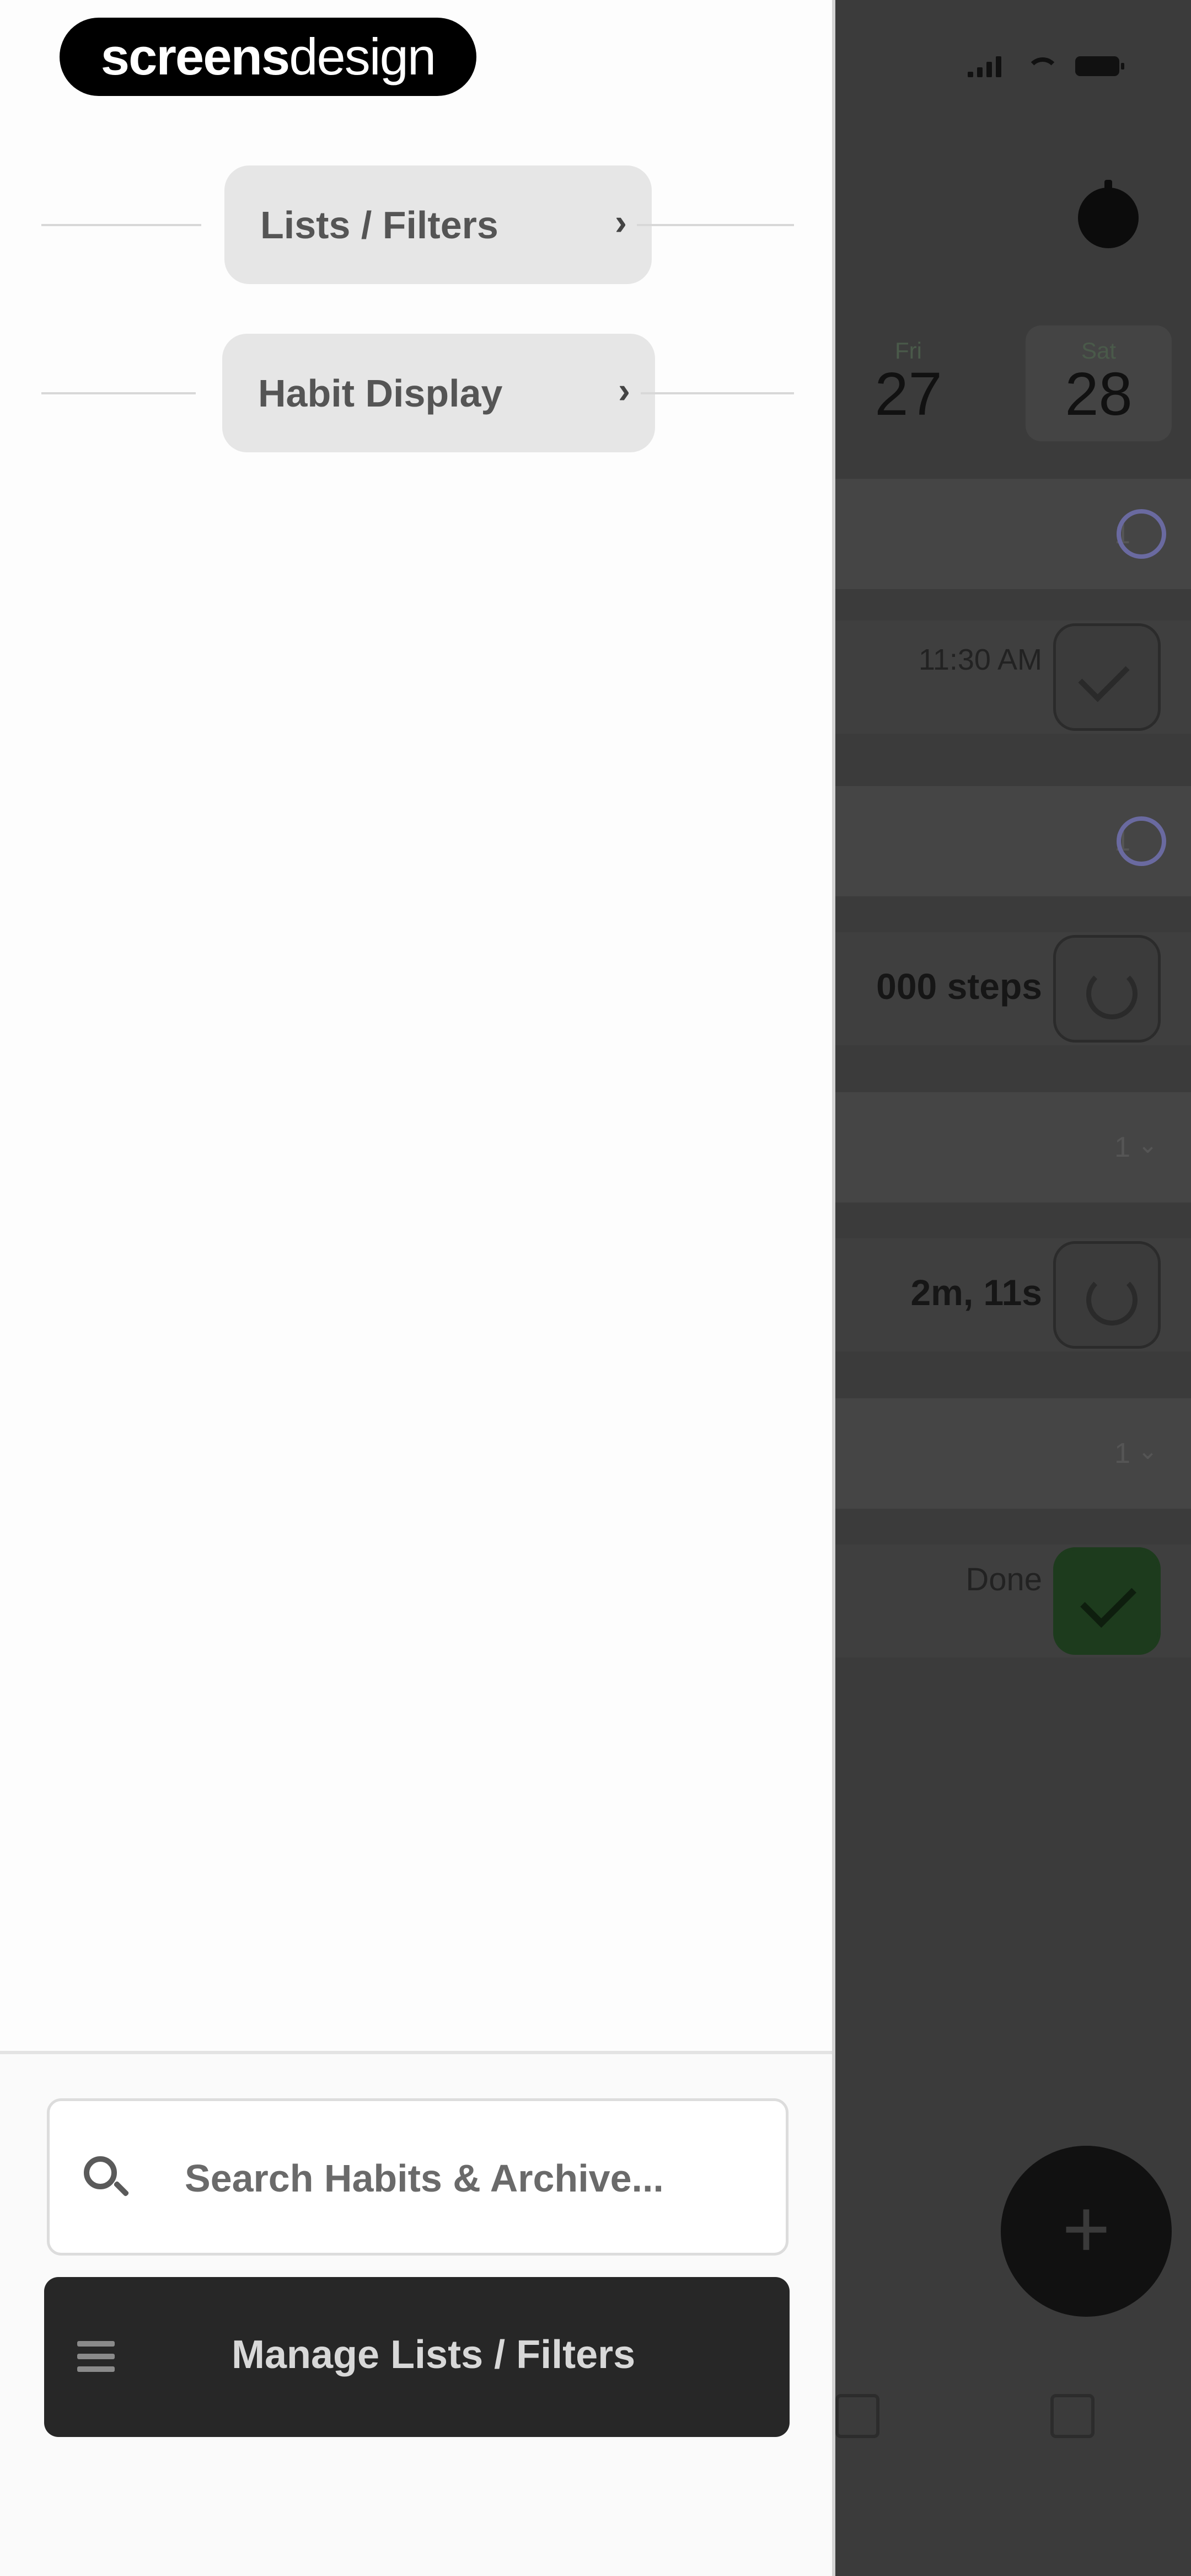 Image resolution: width=1191 pixels, height=2576 pixels. What do you see at coordinates (1086, 2228) in the screenshot?
I see `plus-icon: +` at bounding box center [1086, 2228].